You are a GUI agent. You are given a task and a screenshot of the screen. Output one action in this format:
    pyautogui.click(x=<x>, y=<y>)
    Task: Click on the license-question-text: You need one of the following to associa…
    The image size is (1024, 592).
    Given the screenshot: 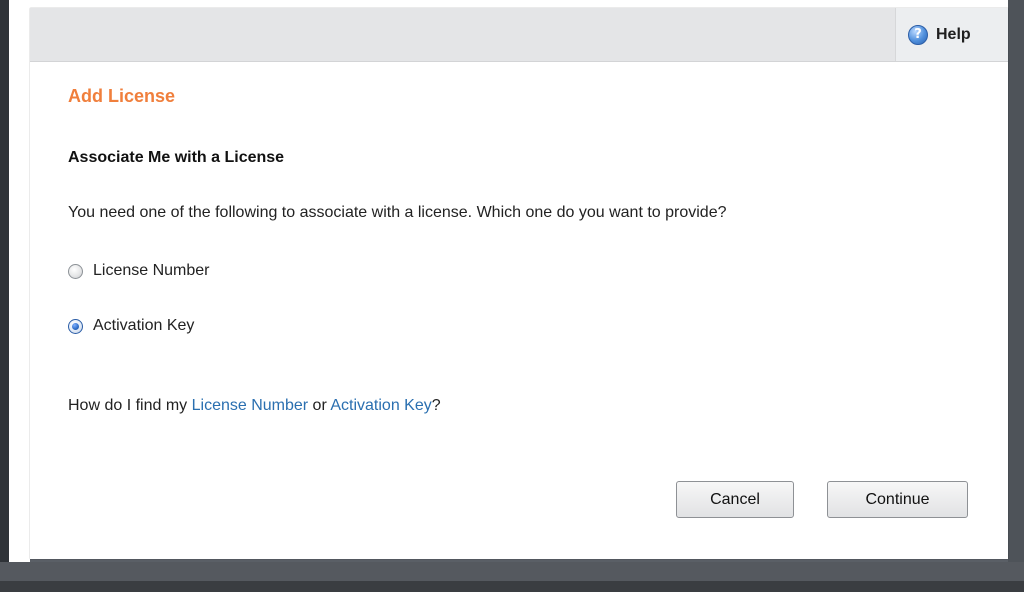 What is the action you would take?
    pyautogui.click(x=397, y=212)
    